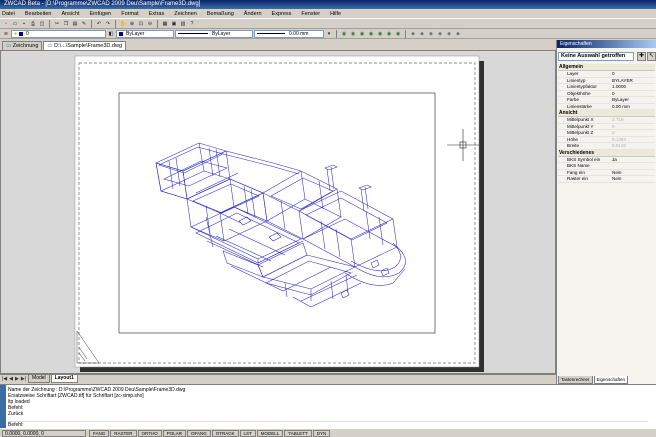  I want to click on lineweight-select: 0.00 mm, so click(289, 33).